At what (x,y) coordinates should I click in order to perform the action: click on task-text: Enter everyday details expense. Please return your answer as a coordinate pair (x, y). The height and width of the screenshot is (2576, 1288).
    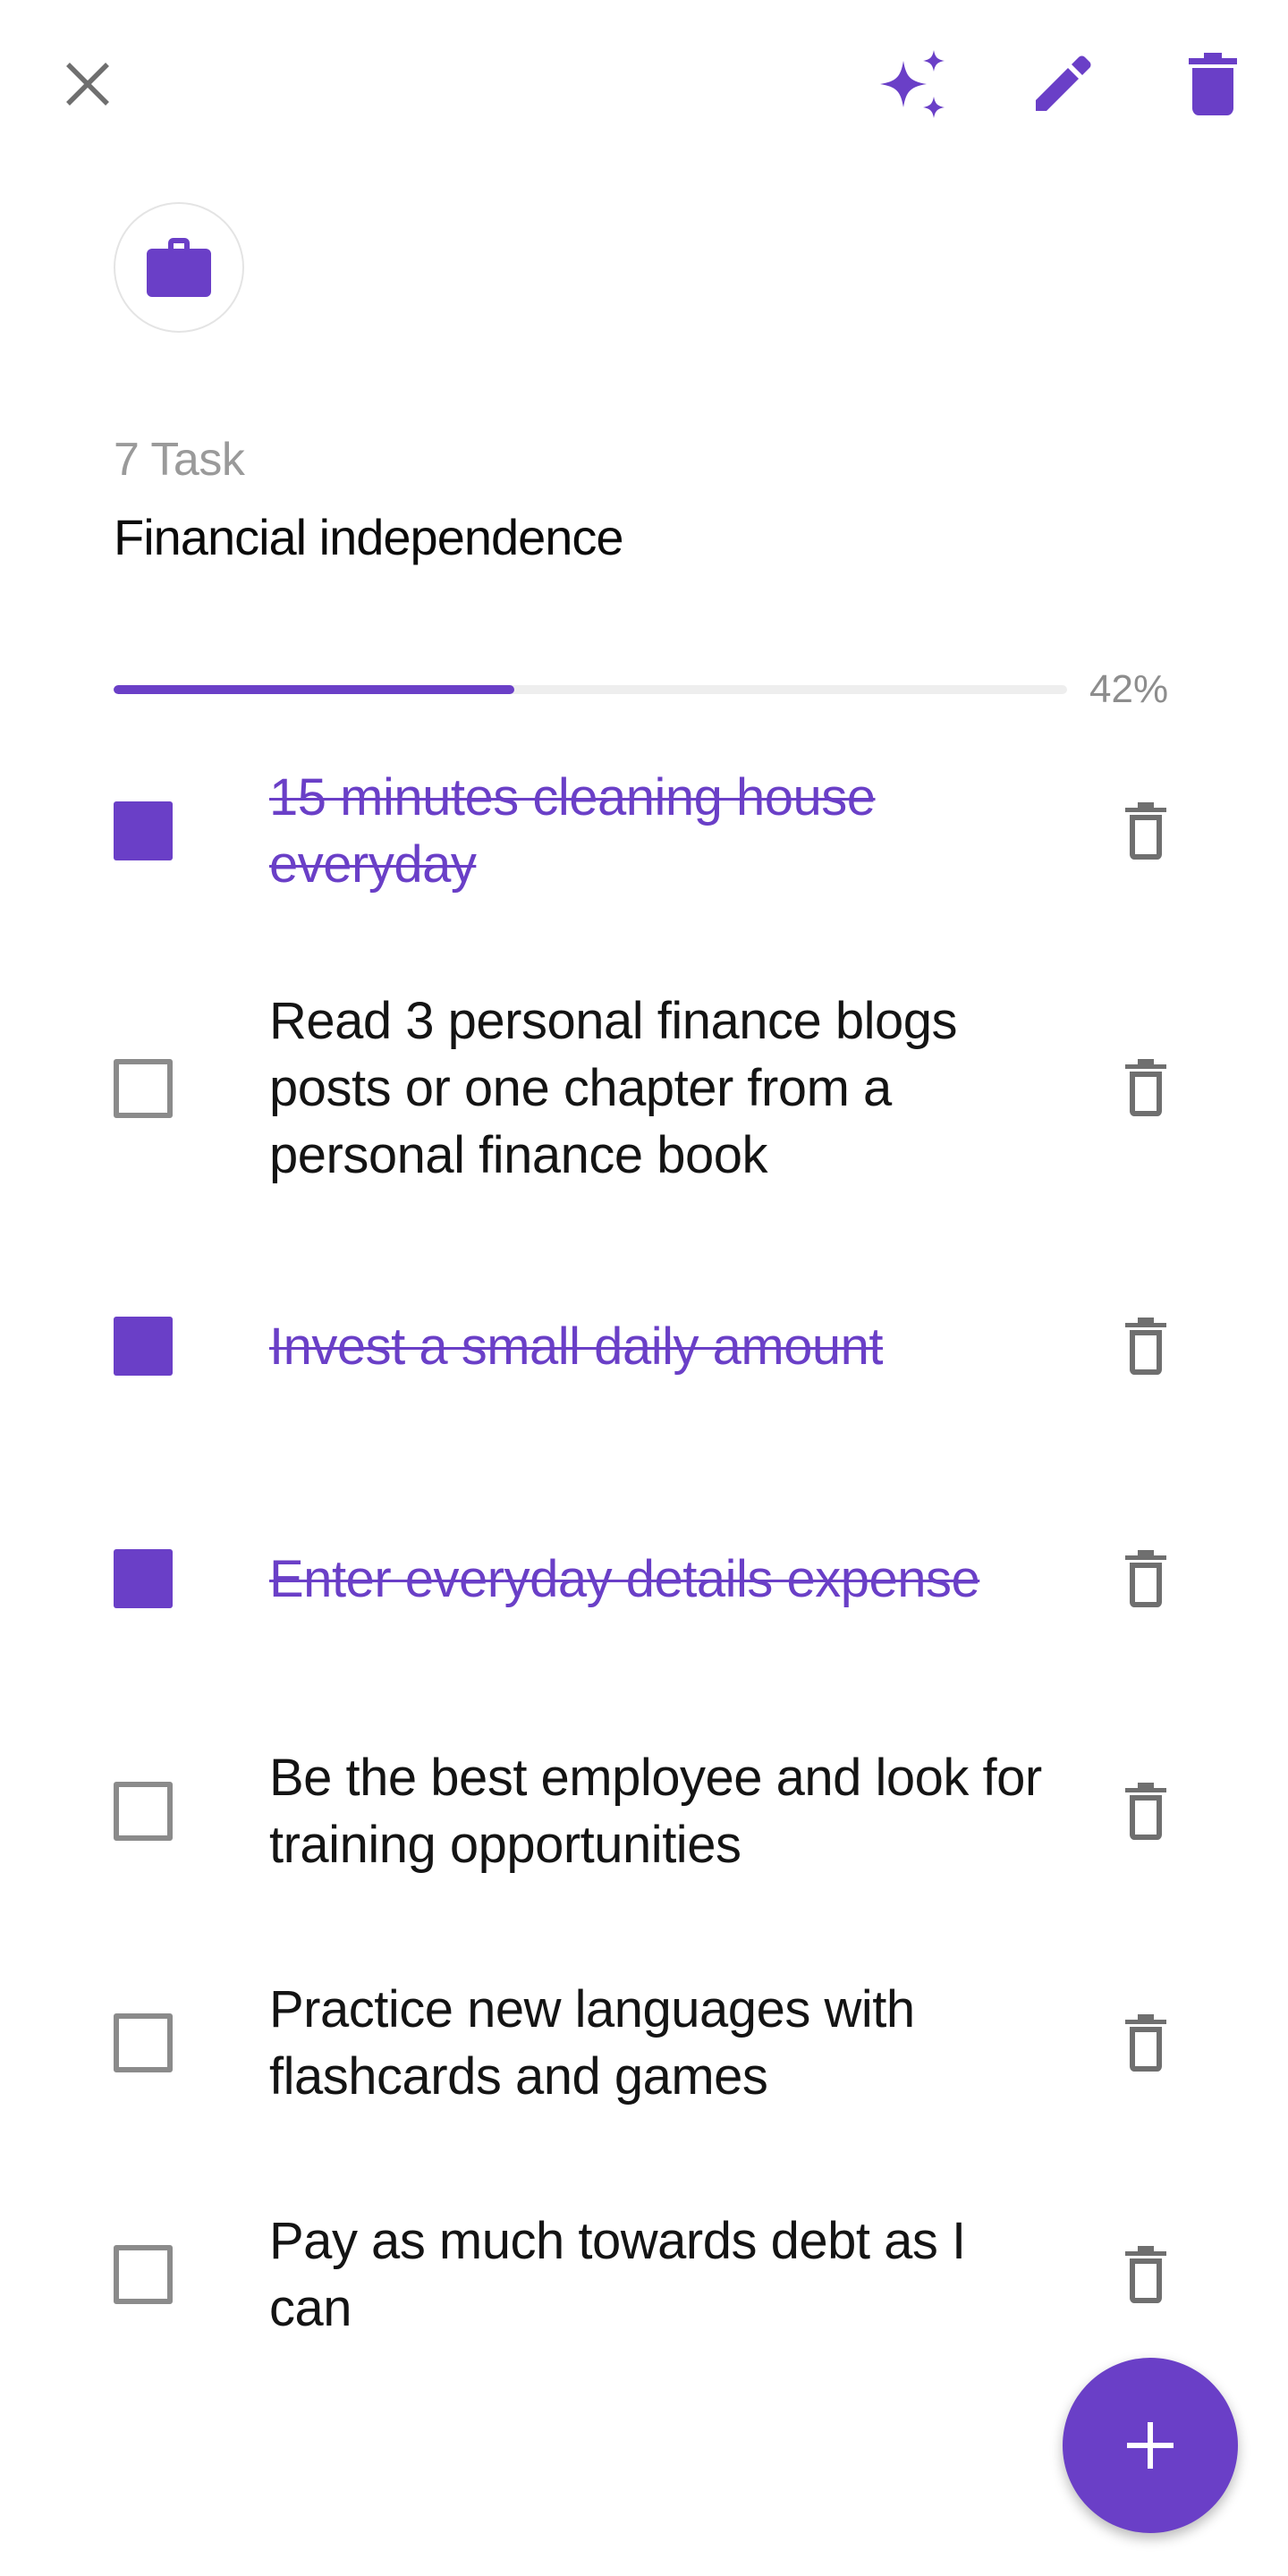
    Looking at the image, I should click on (624, 1579).